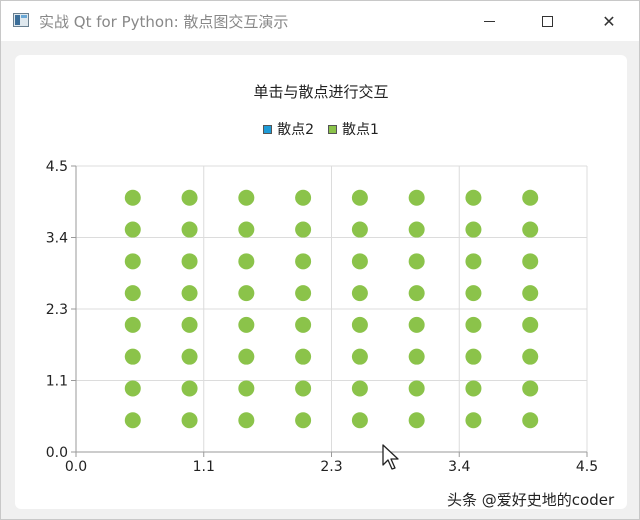 This screenshot has width=640, height=520. I want to click on maximize-button, so click(547, 21).